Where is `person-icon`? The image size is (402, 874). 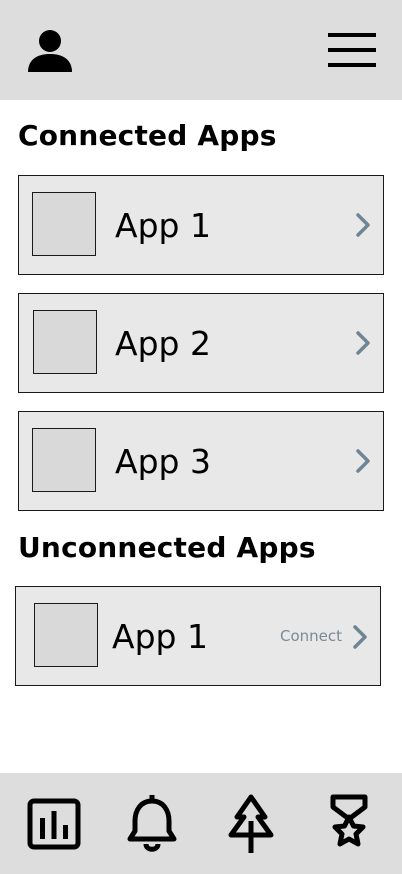
person-icon is located at coordinates (50, 51).